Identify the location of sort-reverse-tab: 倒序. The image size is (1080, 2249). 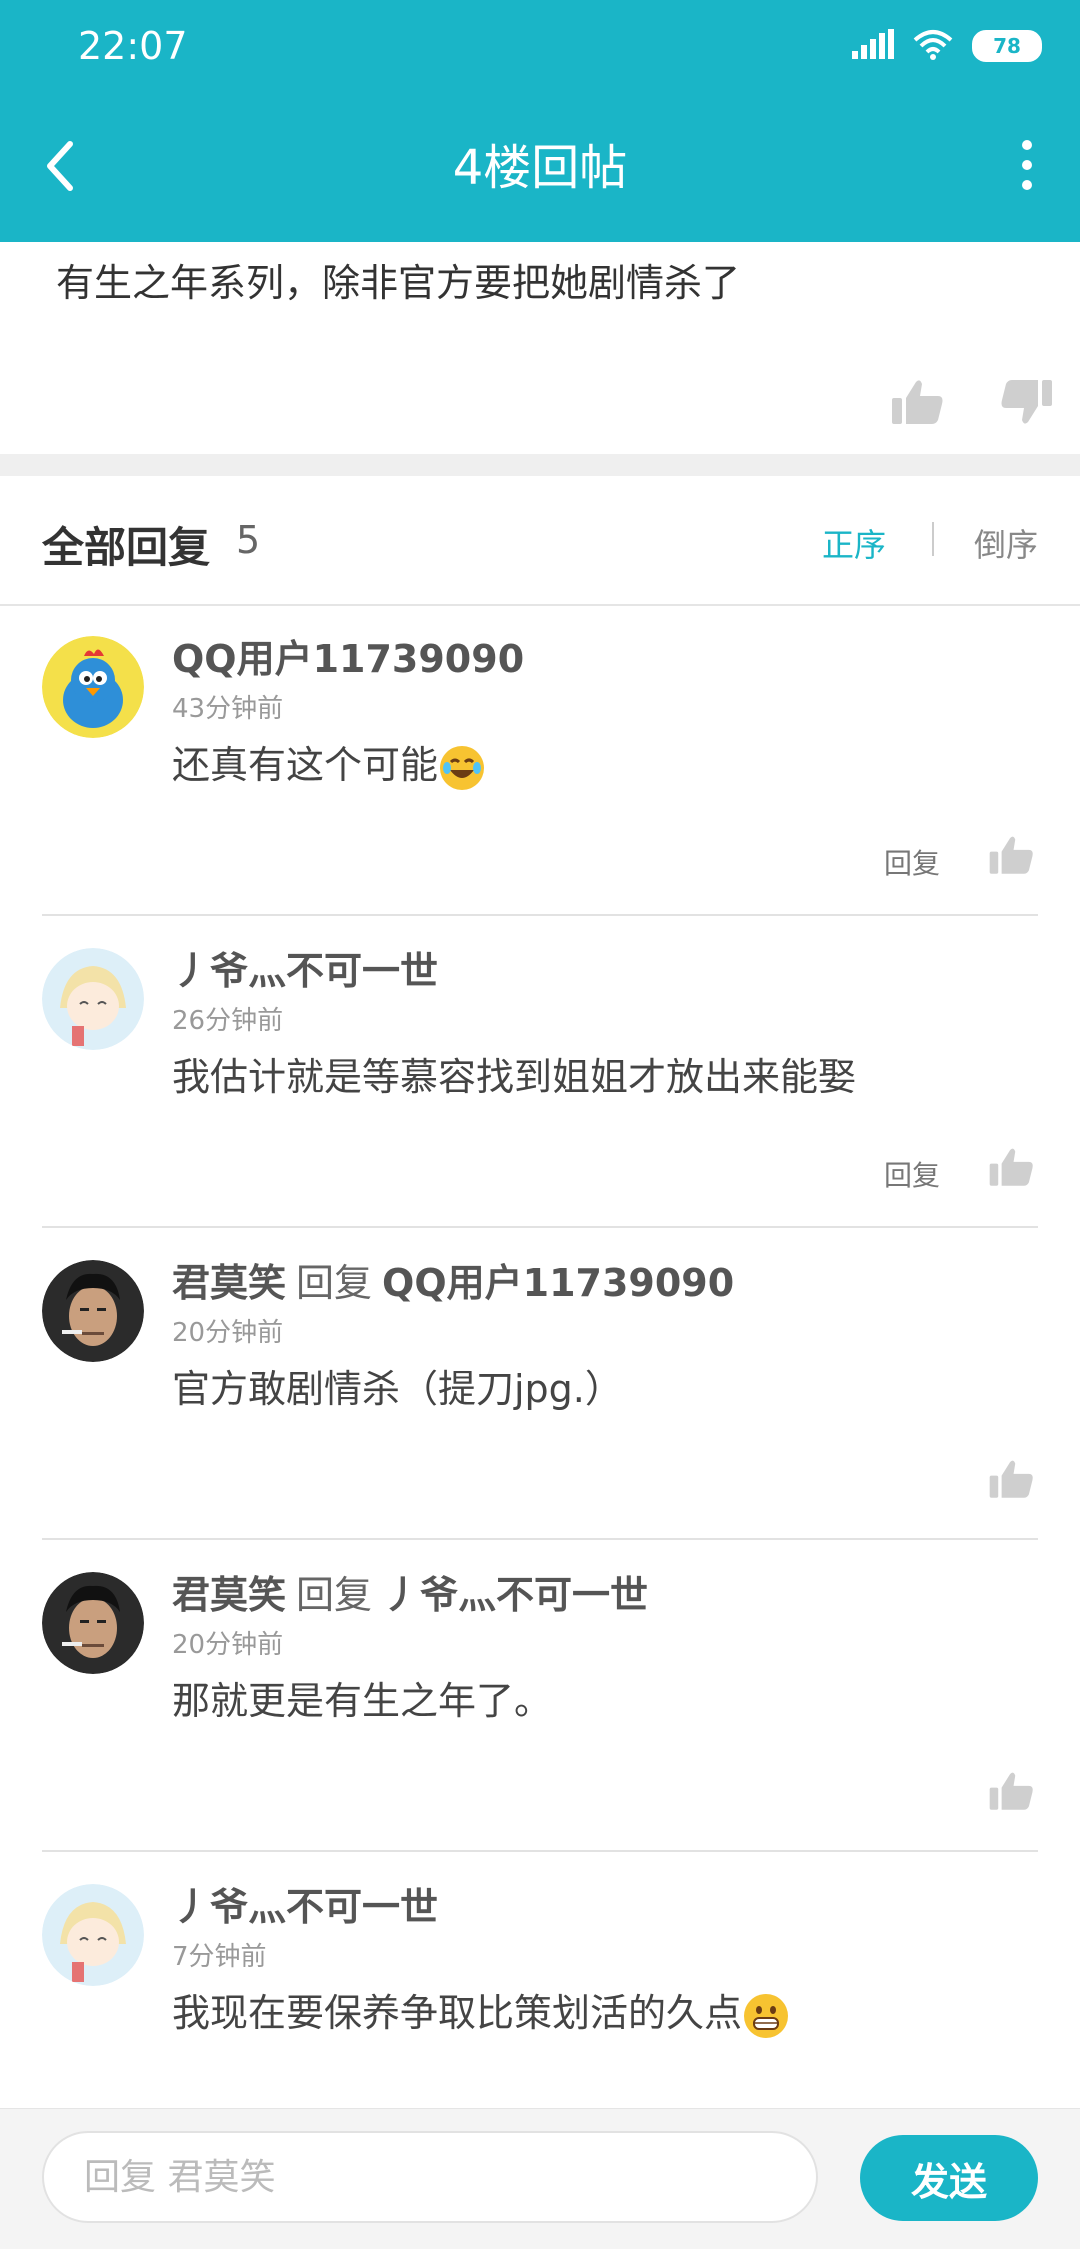
(1006, 543).